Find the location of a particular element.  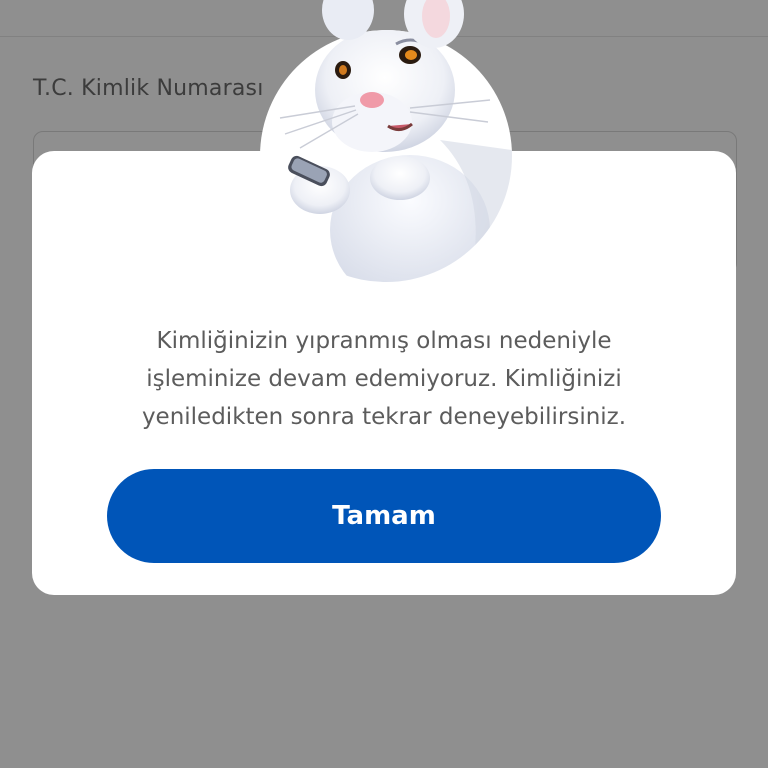

mascot-ears is located at coordinates (396, 30).